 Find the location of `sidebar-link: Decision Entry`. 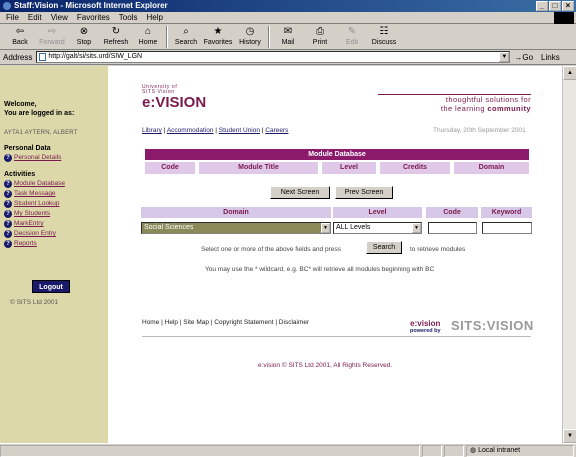

sidebar-link: Decision Entry is located at coordinates (35, 233).